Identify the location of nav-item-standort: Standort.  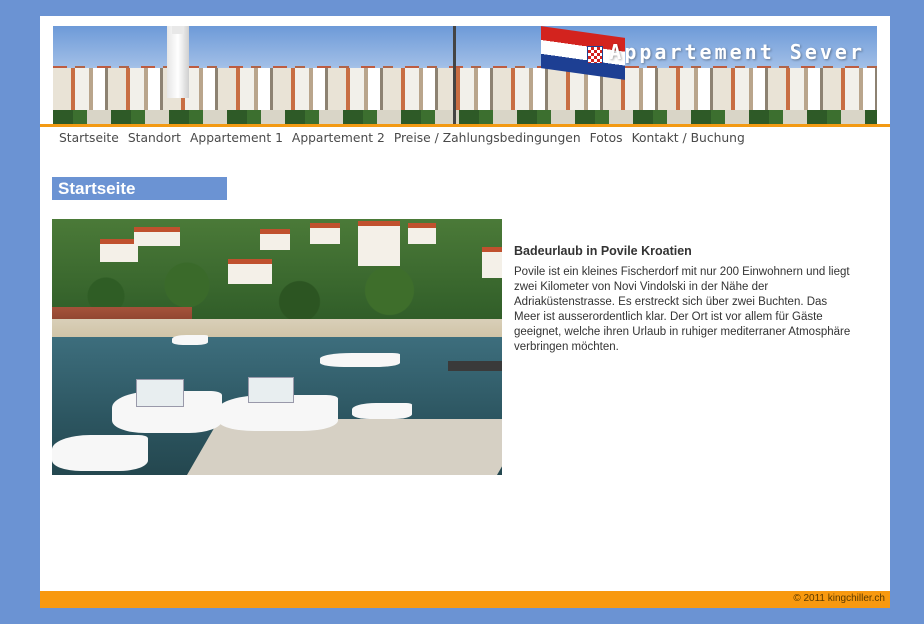
(154, 140).